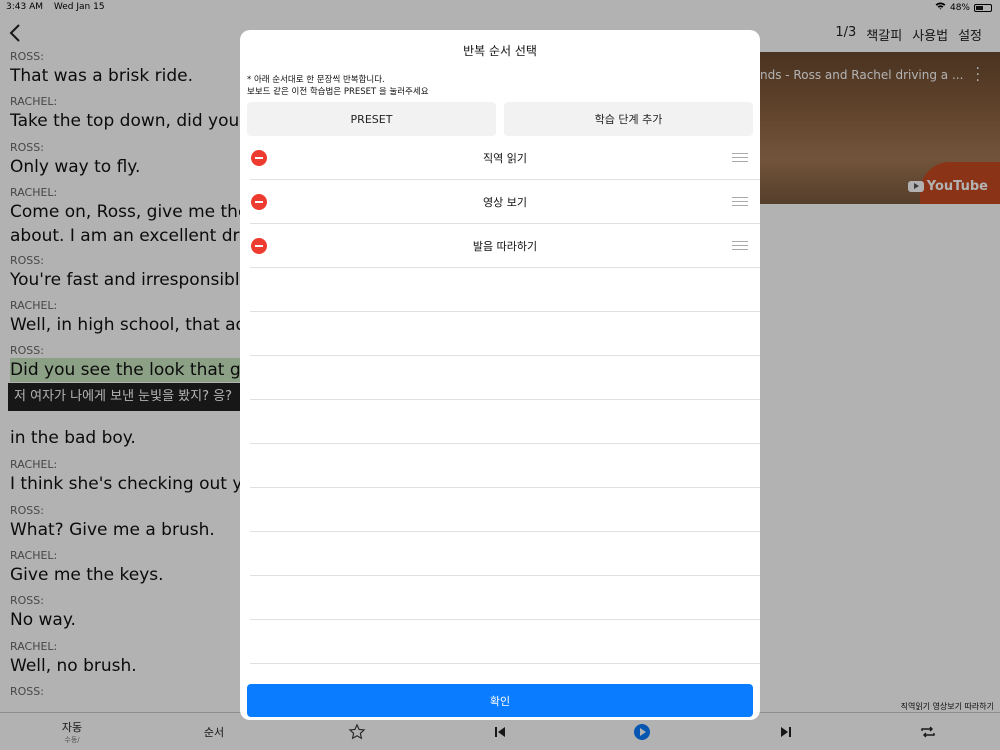 The image size is (1000, 750). I want to click on modal-title: 반복 순서 선택, so click(500, 51).